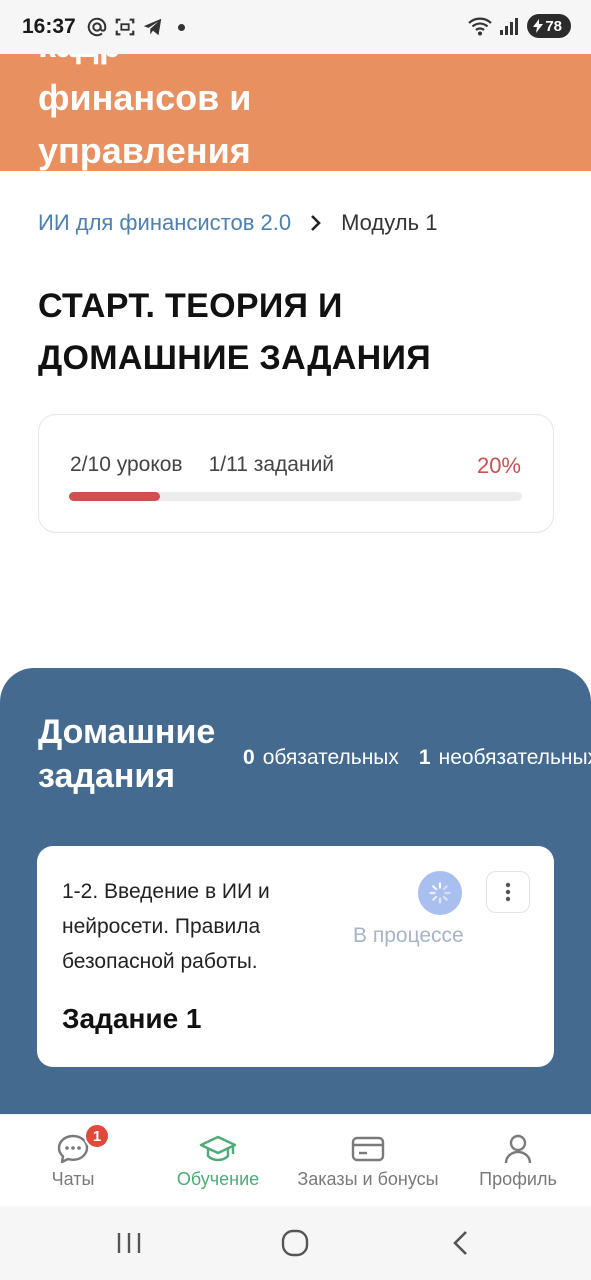 The width and height of the screenshot is (591, 1280). What do you see at coordinates (96, 27) in the screenshot?
I see `at-icon` at bounding box center [96, 27].